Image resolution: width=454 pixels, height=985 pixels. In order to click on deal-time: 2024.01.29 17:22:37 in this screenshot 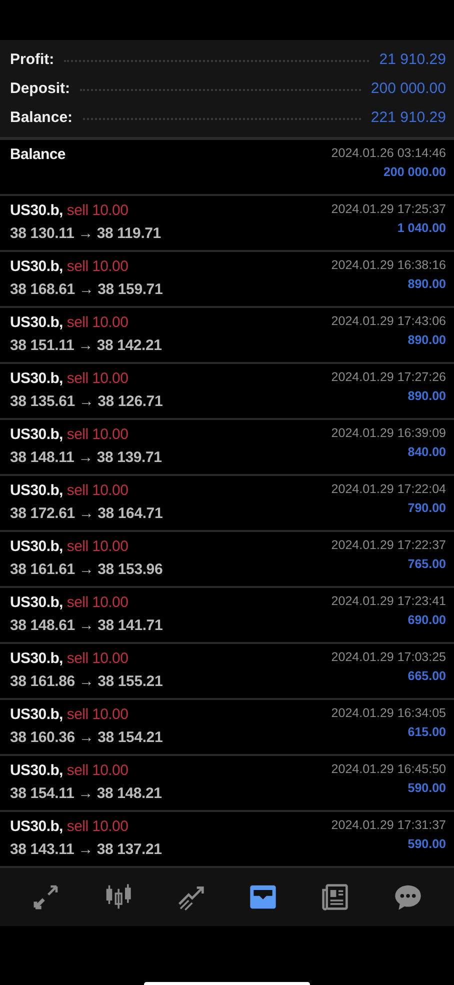, I will do `click(388, 545)`.